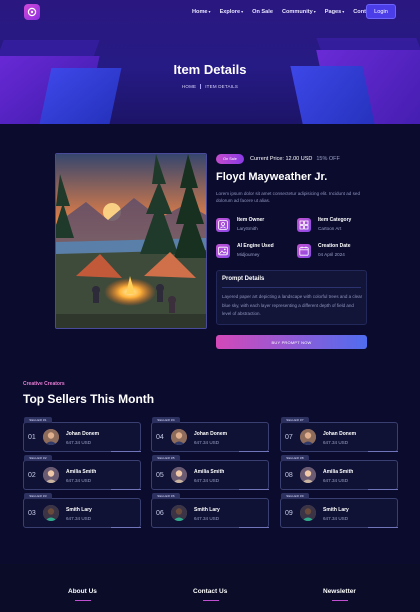 This screenshot has height=612, width=420. What do you see at coordinates (232, 12) in the screenshot?
I see `nav-item-explore: Explore▾` at bounding box center [232, 12].